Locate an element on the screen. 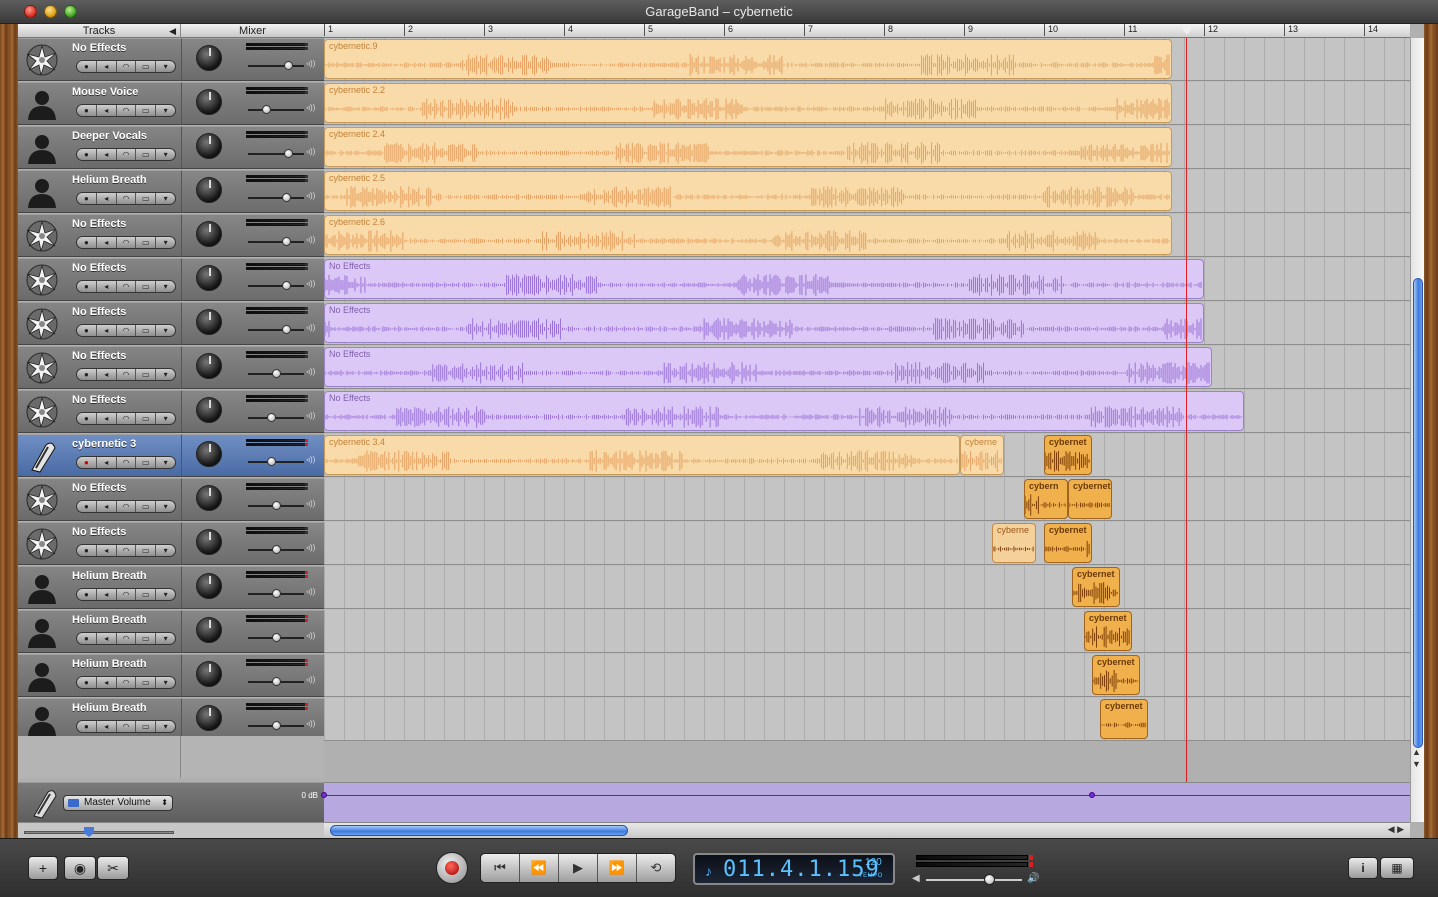  vertical-scroll-thumb is located at coordinates (1418, 513).